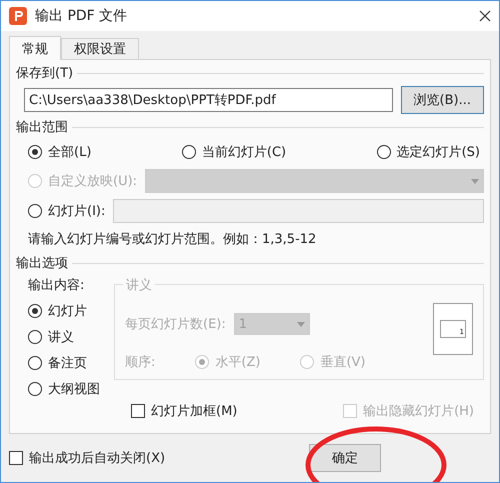 Image resolution: width=500 pixels, height=483 pixels. Describe the element at coordinates (418, 411) in the screenshot. I see `checkbox-label: 输出隐藏幻灯片(H)` at that location.